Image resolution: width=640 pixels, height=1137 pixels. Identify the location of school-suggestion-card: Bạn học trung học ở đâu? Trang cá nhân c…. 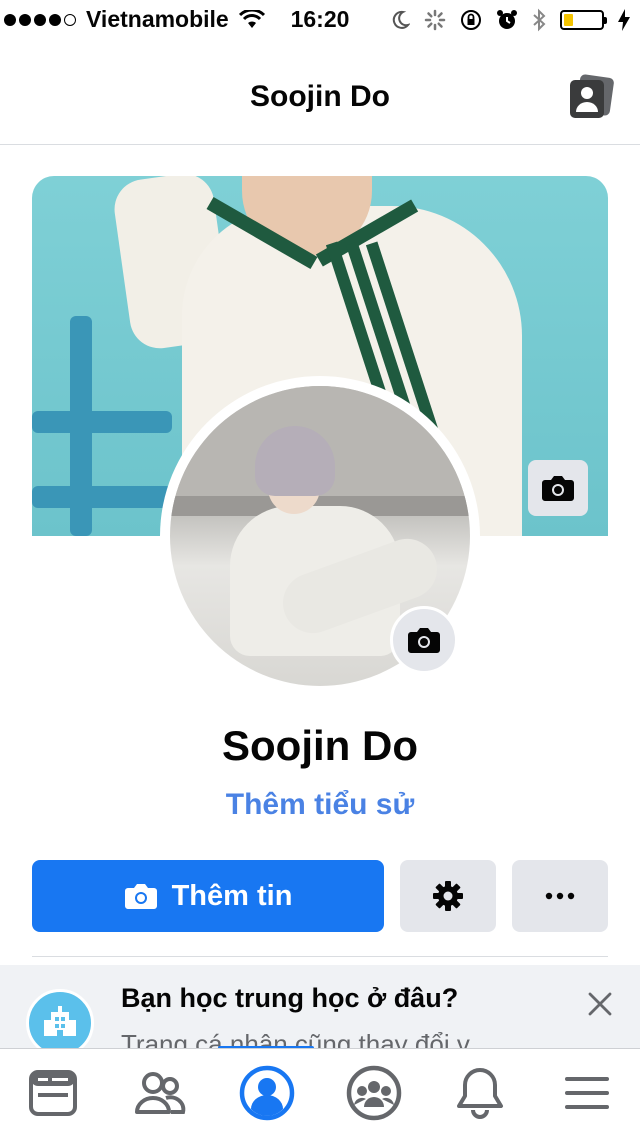
(320, 1010).